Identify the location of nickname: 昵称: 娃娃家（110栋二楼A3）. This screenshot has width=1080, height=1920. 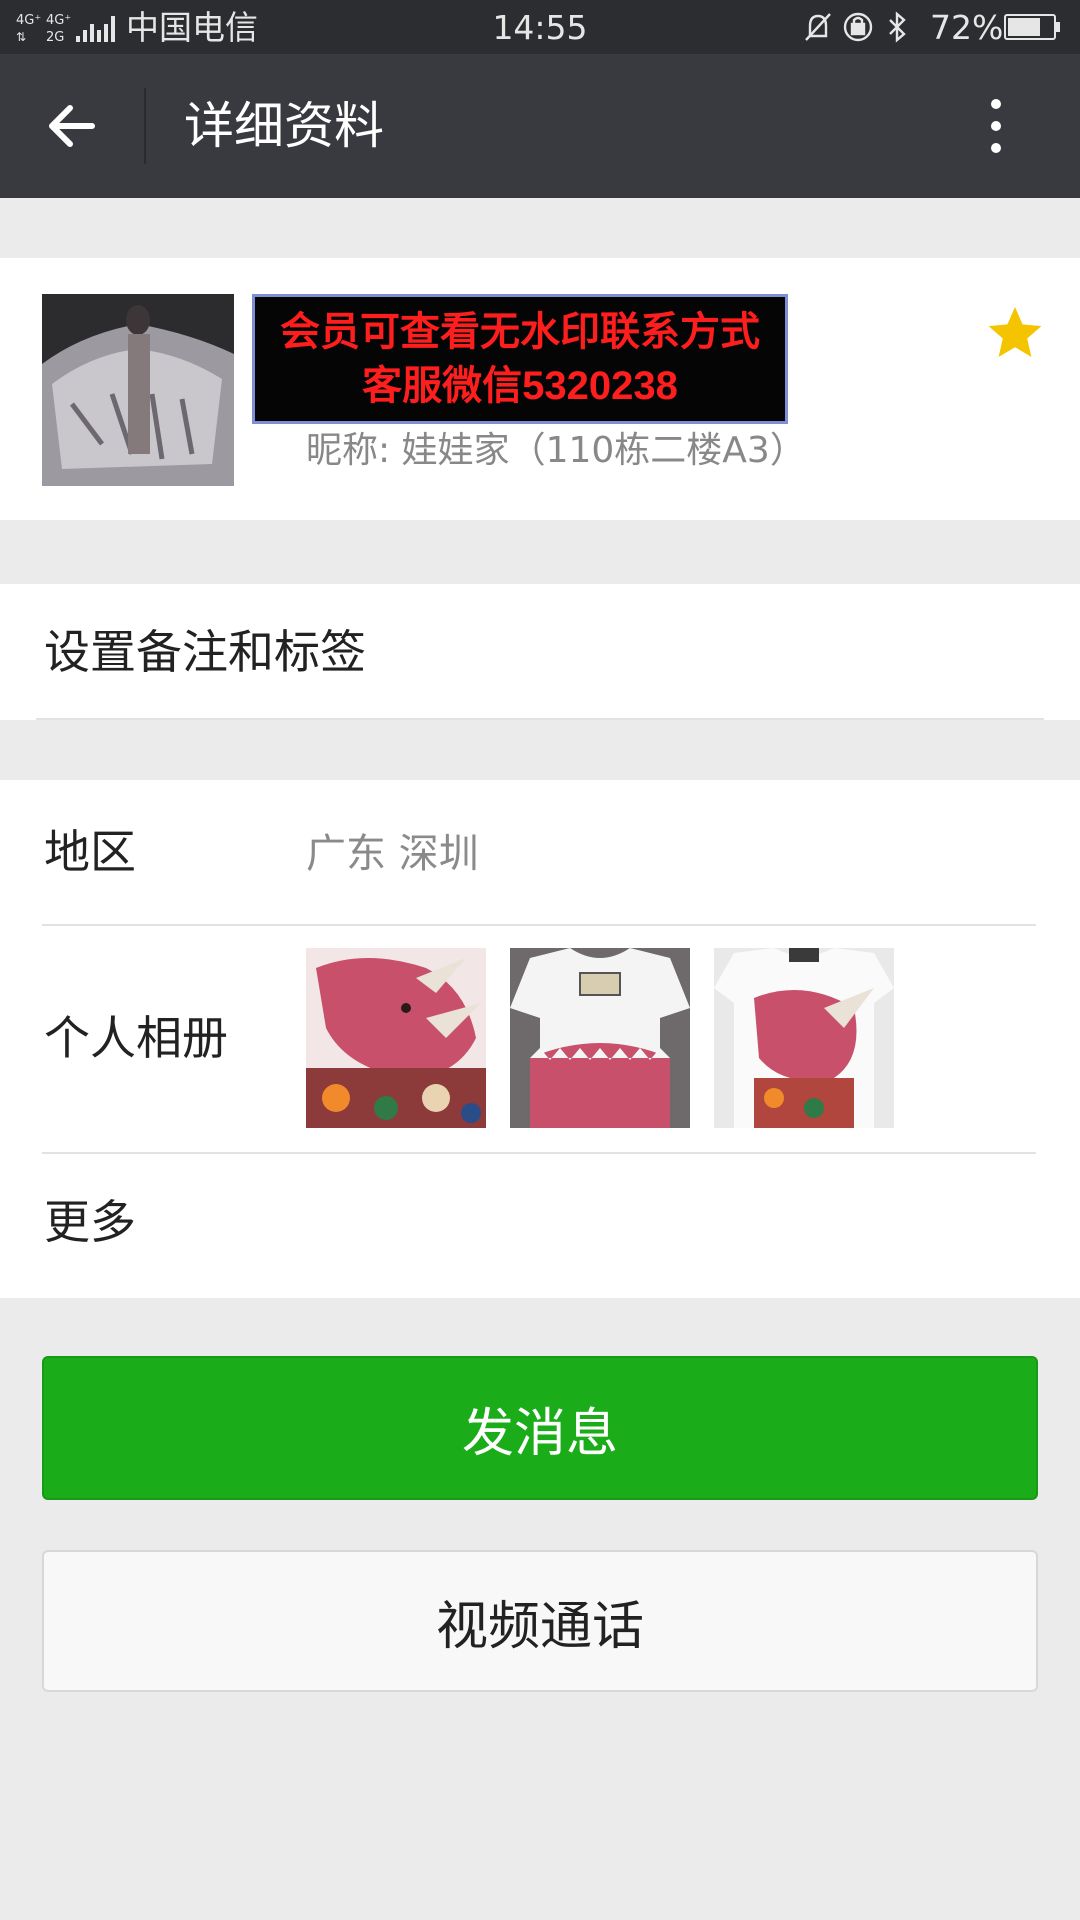
(556, 450).